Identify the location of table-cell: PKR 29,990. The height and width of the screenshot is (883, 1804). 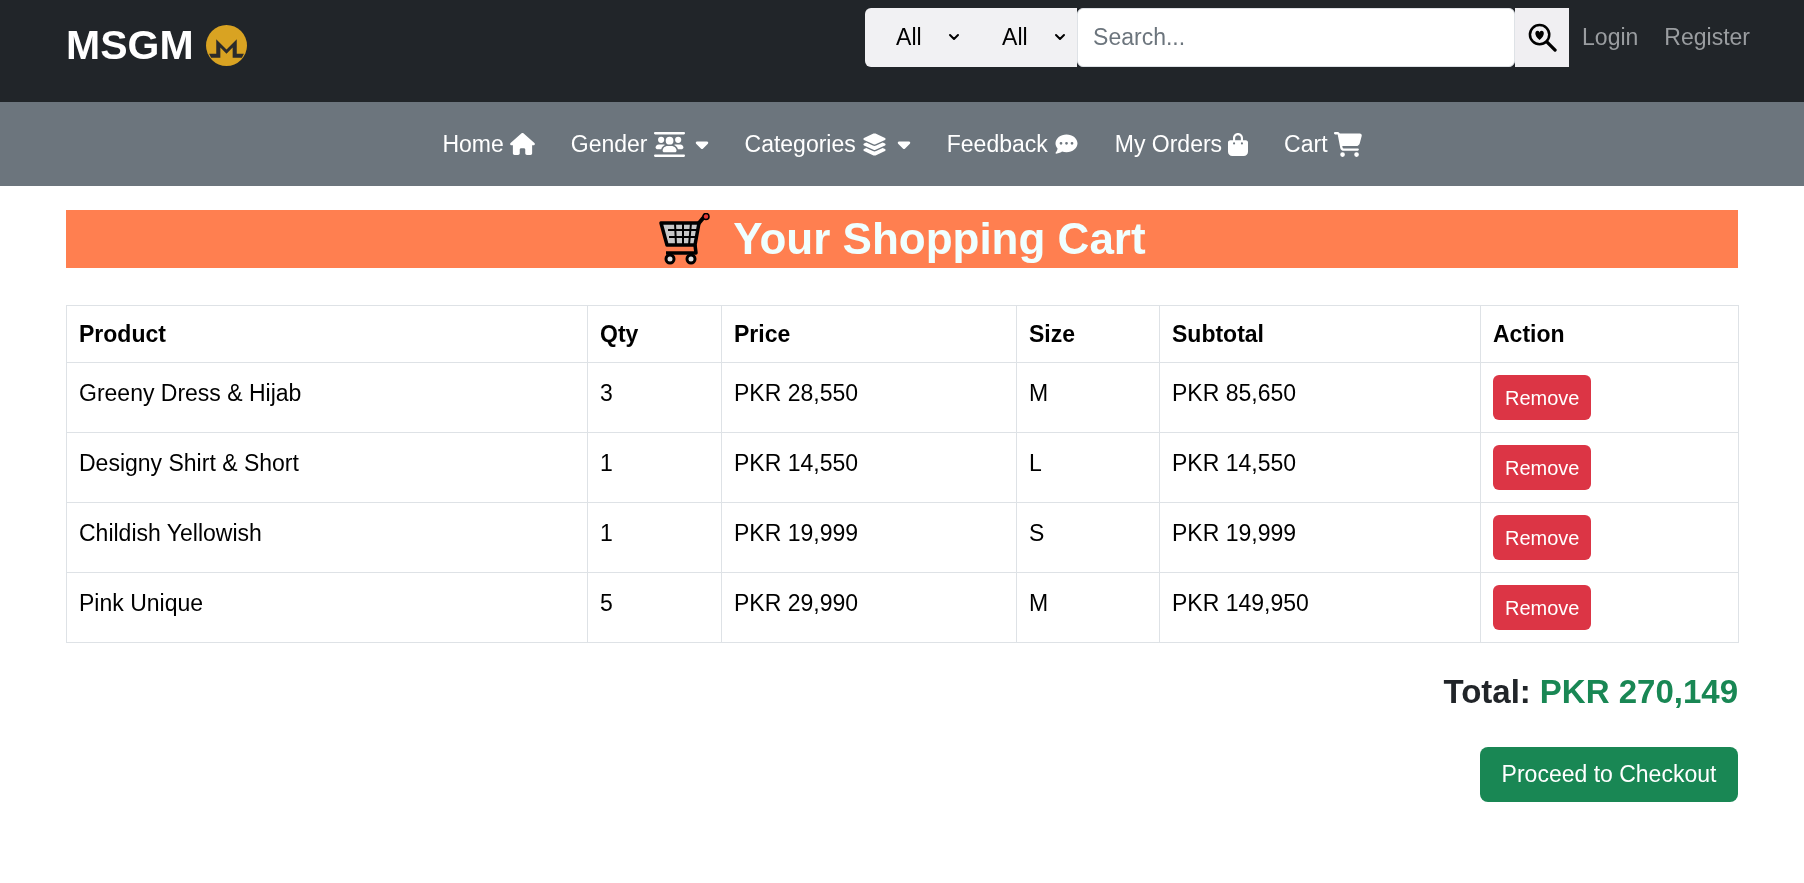
(869, 607).